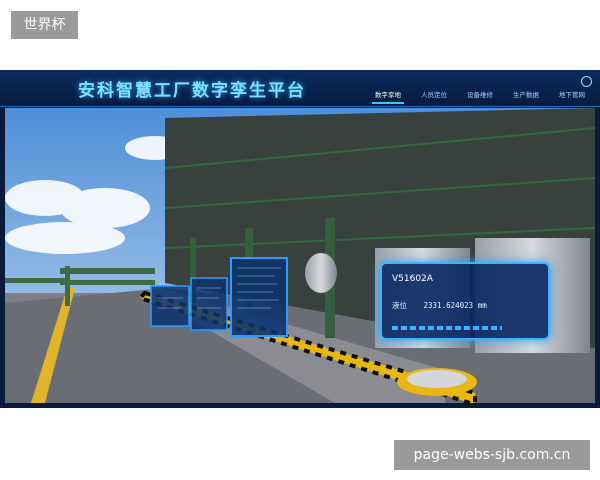 The height and width of the screenshot is (480, 600). I want to click on watermark-top-left: 世界杯, so click(44, 25).